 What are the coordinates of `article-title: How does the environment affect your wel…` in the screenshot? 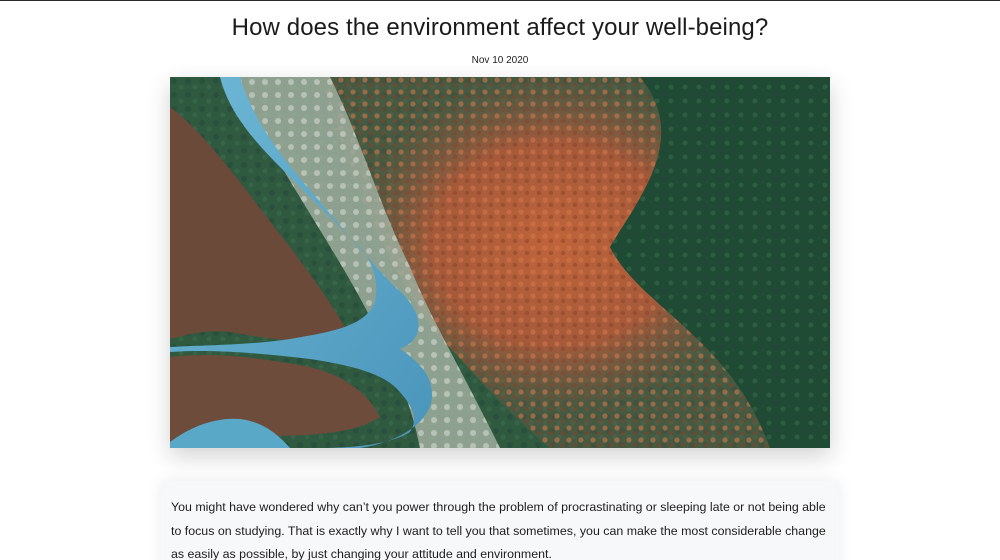 It's located at (500, 27).